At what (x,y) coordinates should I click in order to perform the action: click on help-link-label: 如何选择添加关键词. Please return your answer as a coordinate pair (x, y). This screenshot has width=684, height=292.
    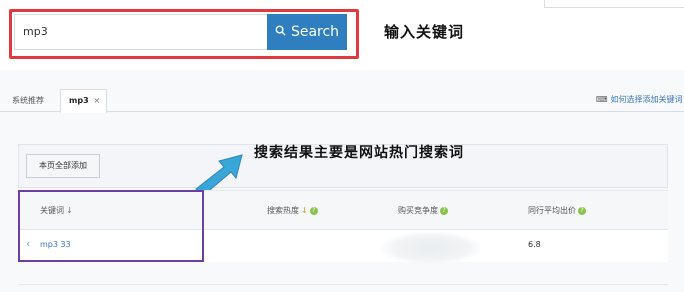
    Looking at the image, I should click on (646, 99).